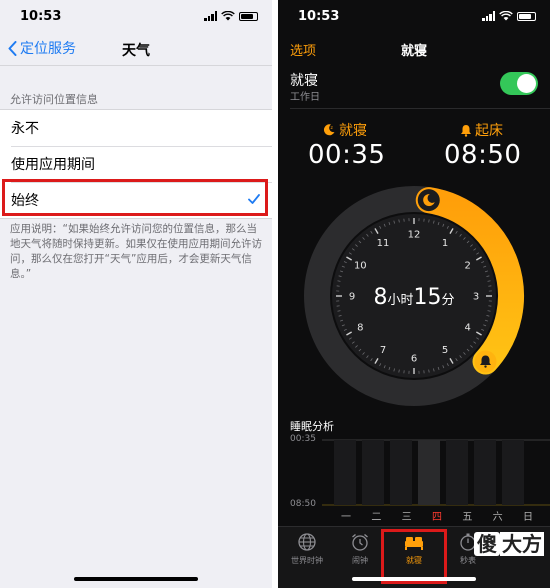 Image resolution: width=550 pixels, height=588 pixels. What do you see at coordinates (436, 517) in the screenshot?
I see `day-label-today: 四` at bounding box center [436, 517].